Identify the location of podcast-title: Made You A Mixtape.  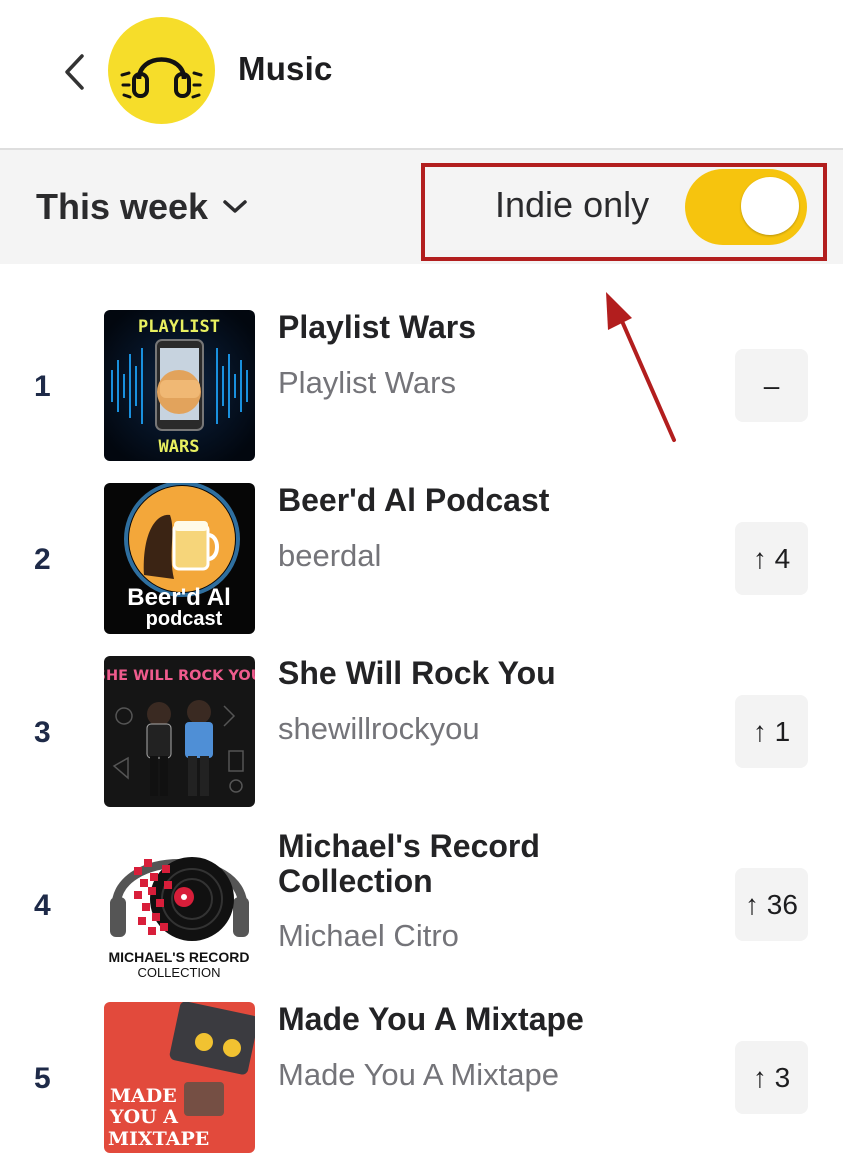
(488, 1019).